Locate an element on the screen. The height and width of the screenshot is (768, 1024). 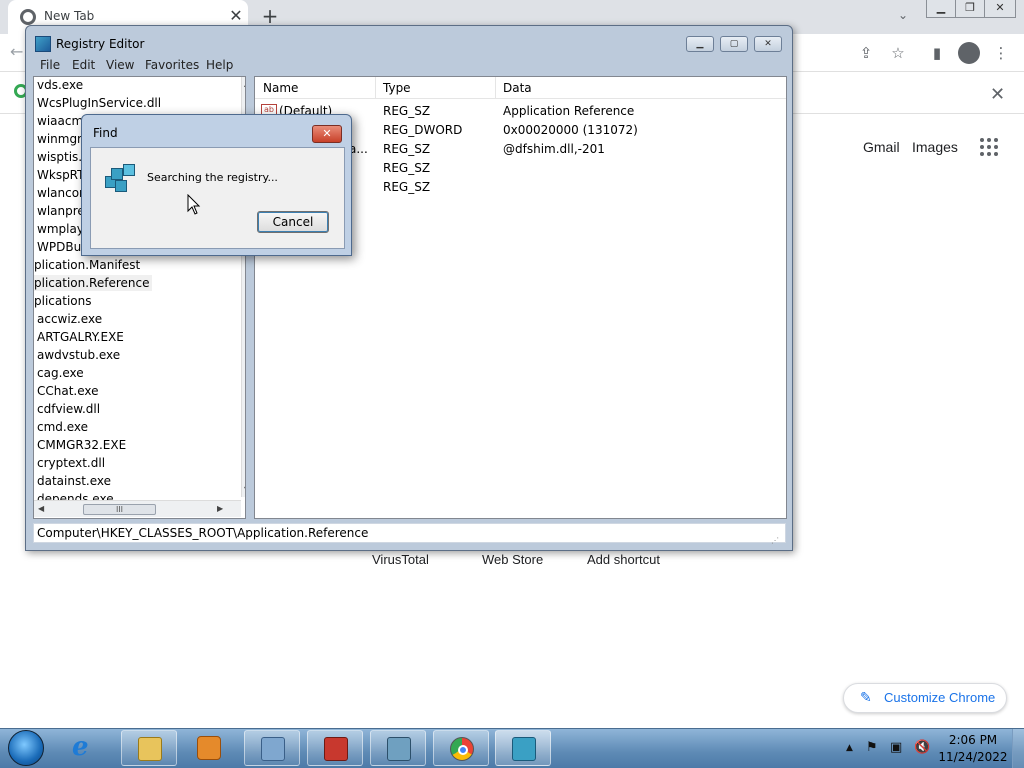
sidebar-icon: ▮ is located at coordinates (937, 53).